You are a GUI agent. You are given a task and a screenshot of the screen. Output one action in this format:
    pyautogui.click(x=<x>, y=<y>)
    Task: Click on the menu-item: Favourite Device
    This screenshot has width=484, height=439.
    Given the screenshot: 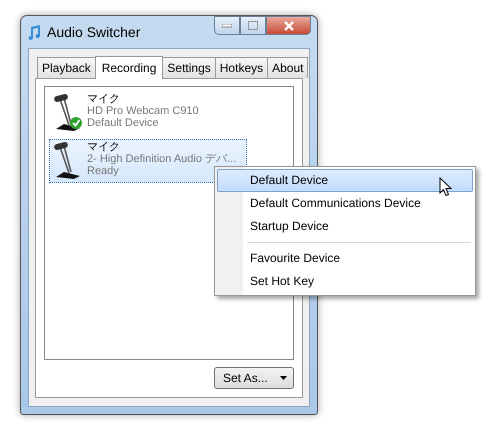 What is the action you would take?
    pyautogui.click(x=345, y=258)
    